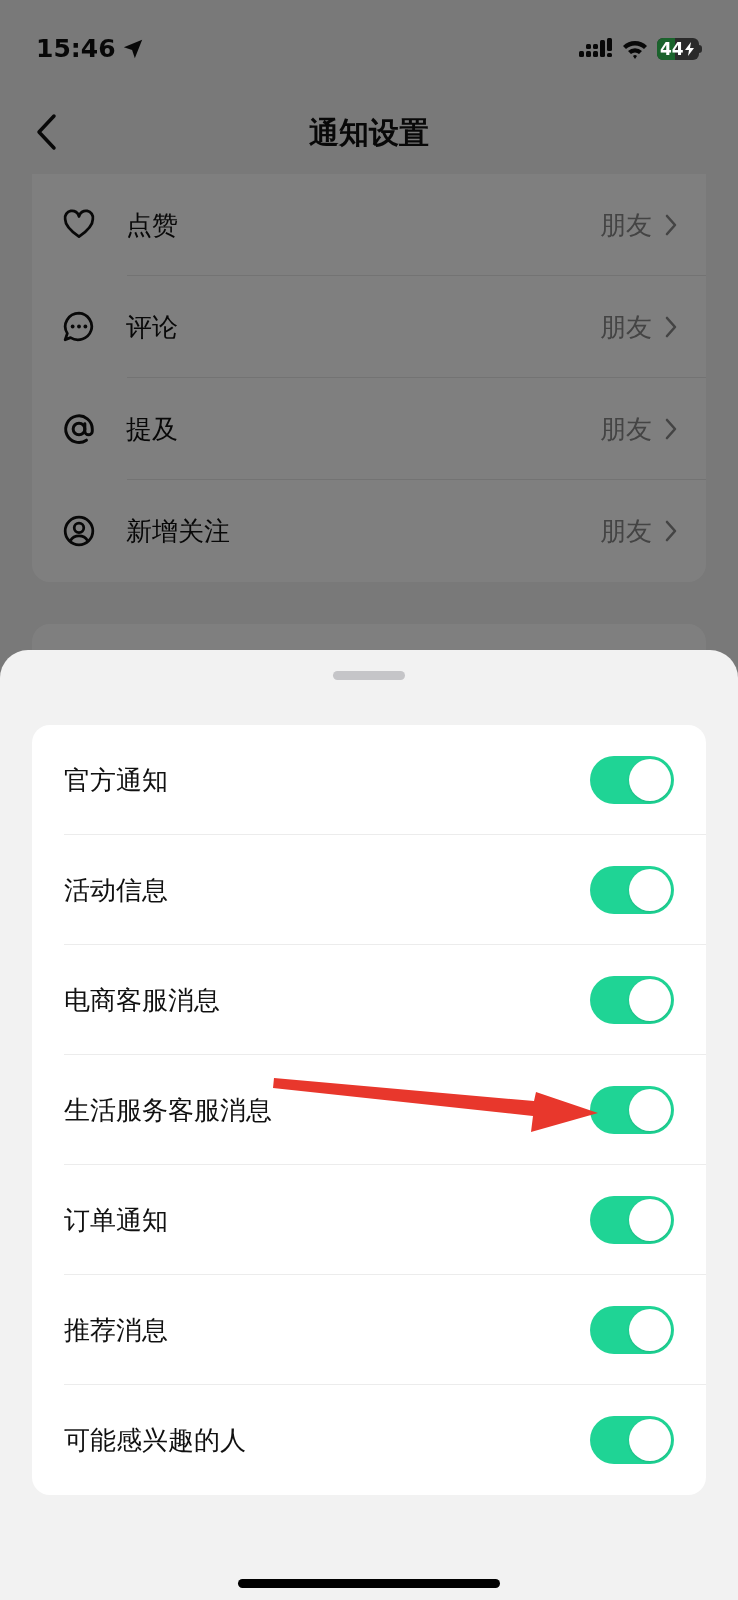 This screenshot has height=1600, width=738. Describe the element at coordinates (152, 429) in the screenshot. I see `row-label: 提及` at that location.